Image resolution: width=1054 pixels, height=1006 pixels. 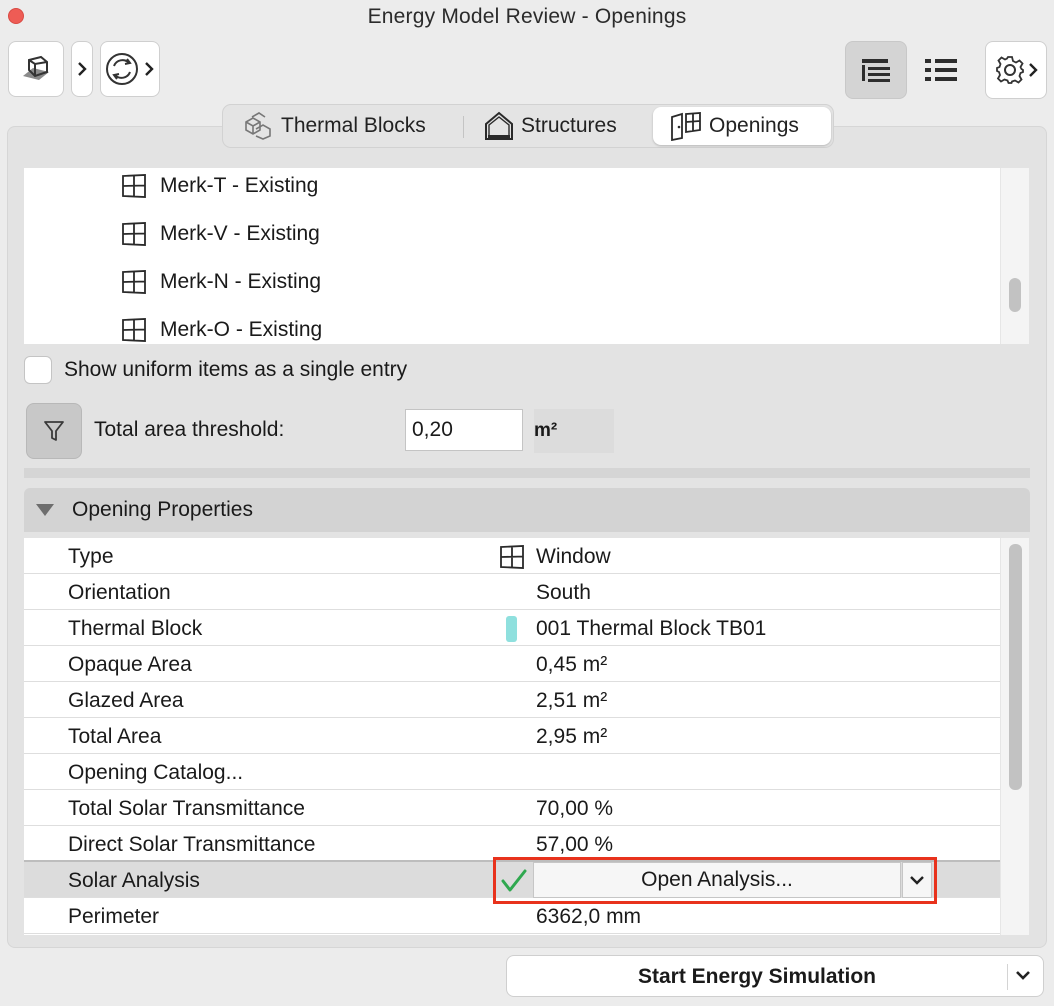 I want to click on tab-openings-label: Openings, so click(x=754, y=125).